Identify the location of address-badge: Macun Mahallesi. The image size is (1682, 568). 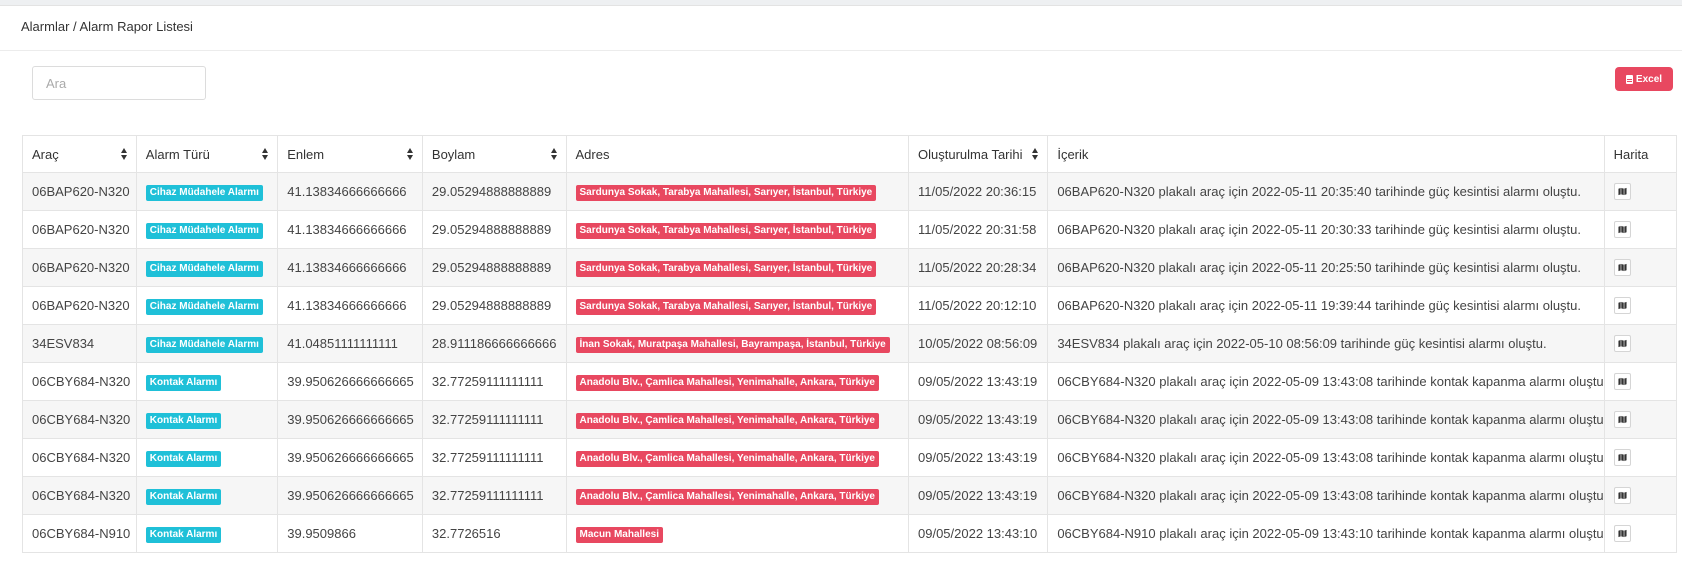
(619, 534).